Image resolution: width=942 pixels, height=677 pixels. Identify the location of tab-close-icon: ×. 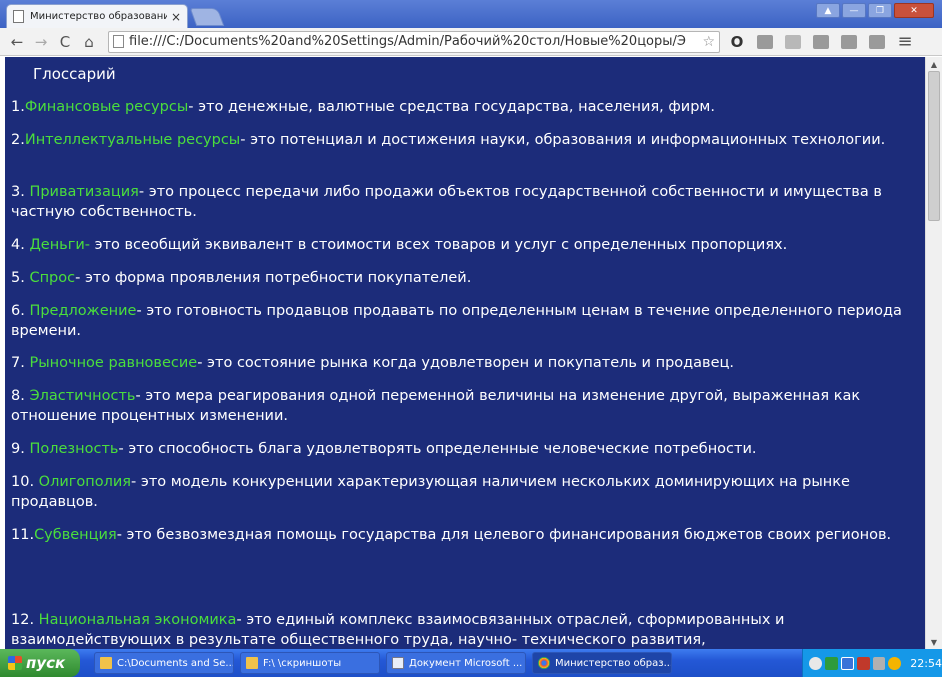
(176, 17).